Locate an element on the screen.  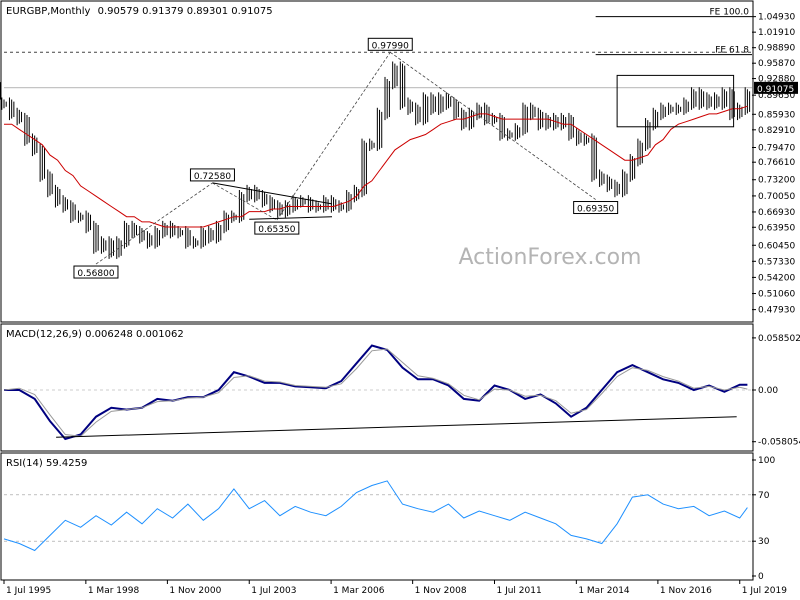
time-tick-label-5: 1 Nov 2008 is located at coordinates (441, 591).